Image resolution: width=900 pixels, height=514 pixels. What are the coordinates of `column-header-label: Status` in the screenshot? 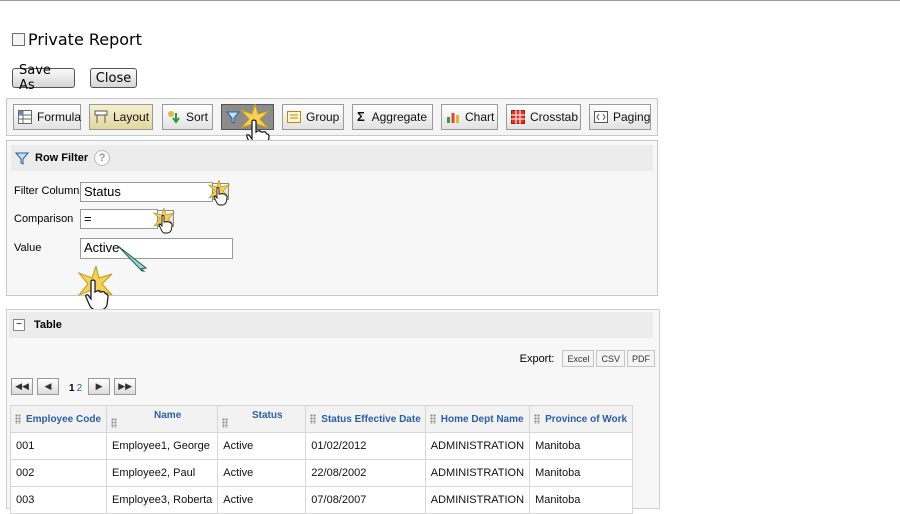 It's located at (267, 415).